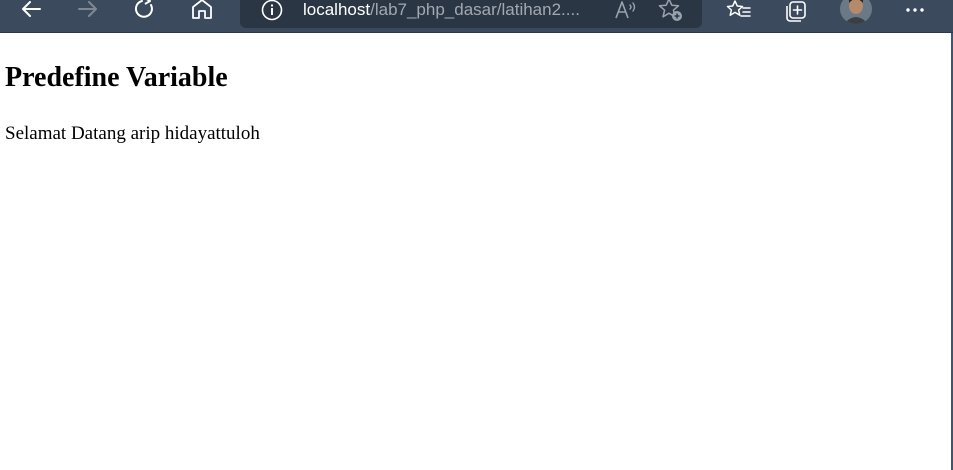 Image resolution: width=953 pixels, height=470 pixels. Describe the element at coordinates (337, 9) in the screenshot. I see `url-host: localhost` at that location.